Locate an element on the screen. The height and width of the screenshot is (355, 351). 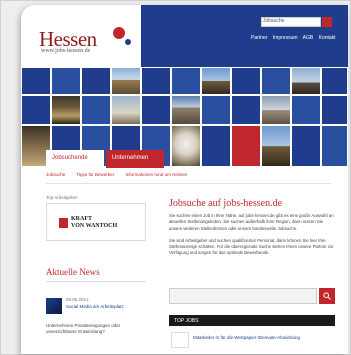
news-divider is located at coordinates (96, 281).